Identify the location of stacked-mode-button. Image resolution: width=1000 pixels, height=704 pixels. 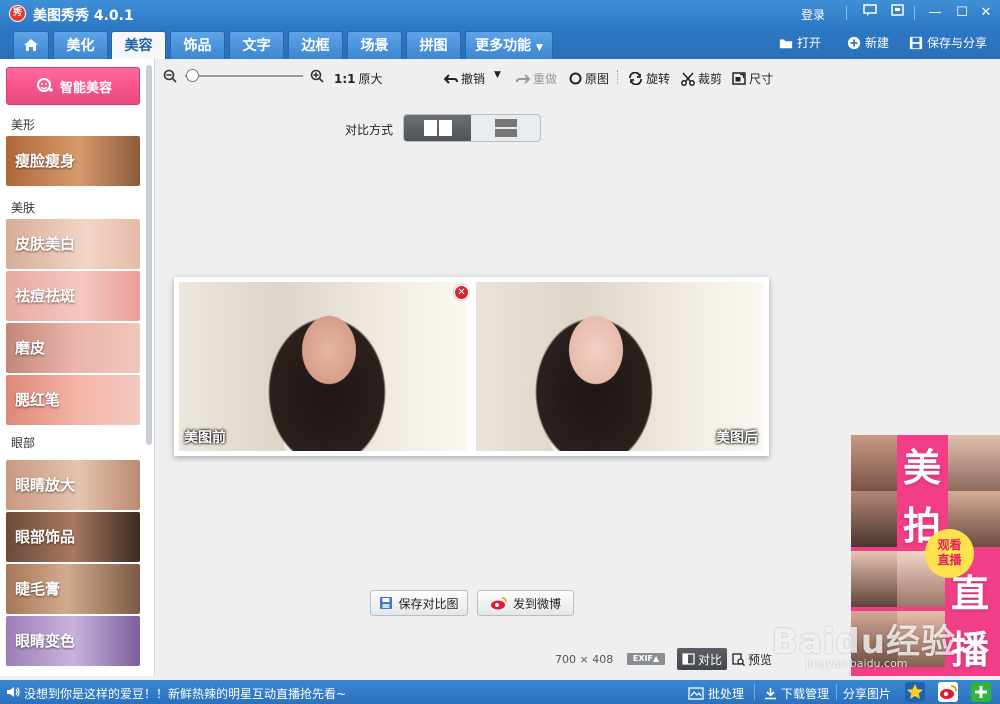
(505, 128).